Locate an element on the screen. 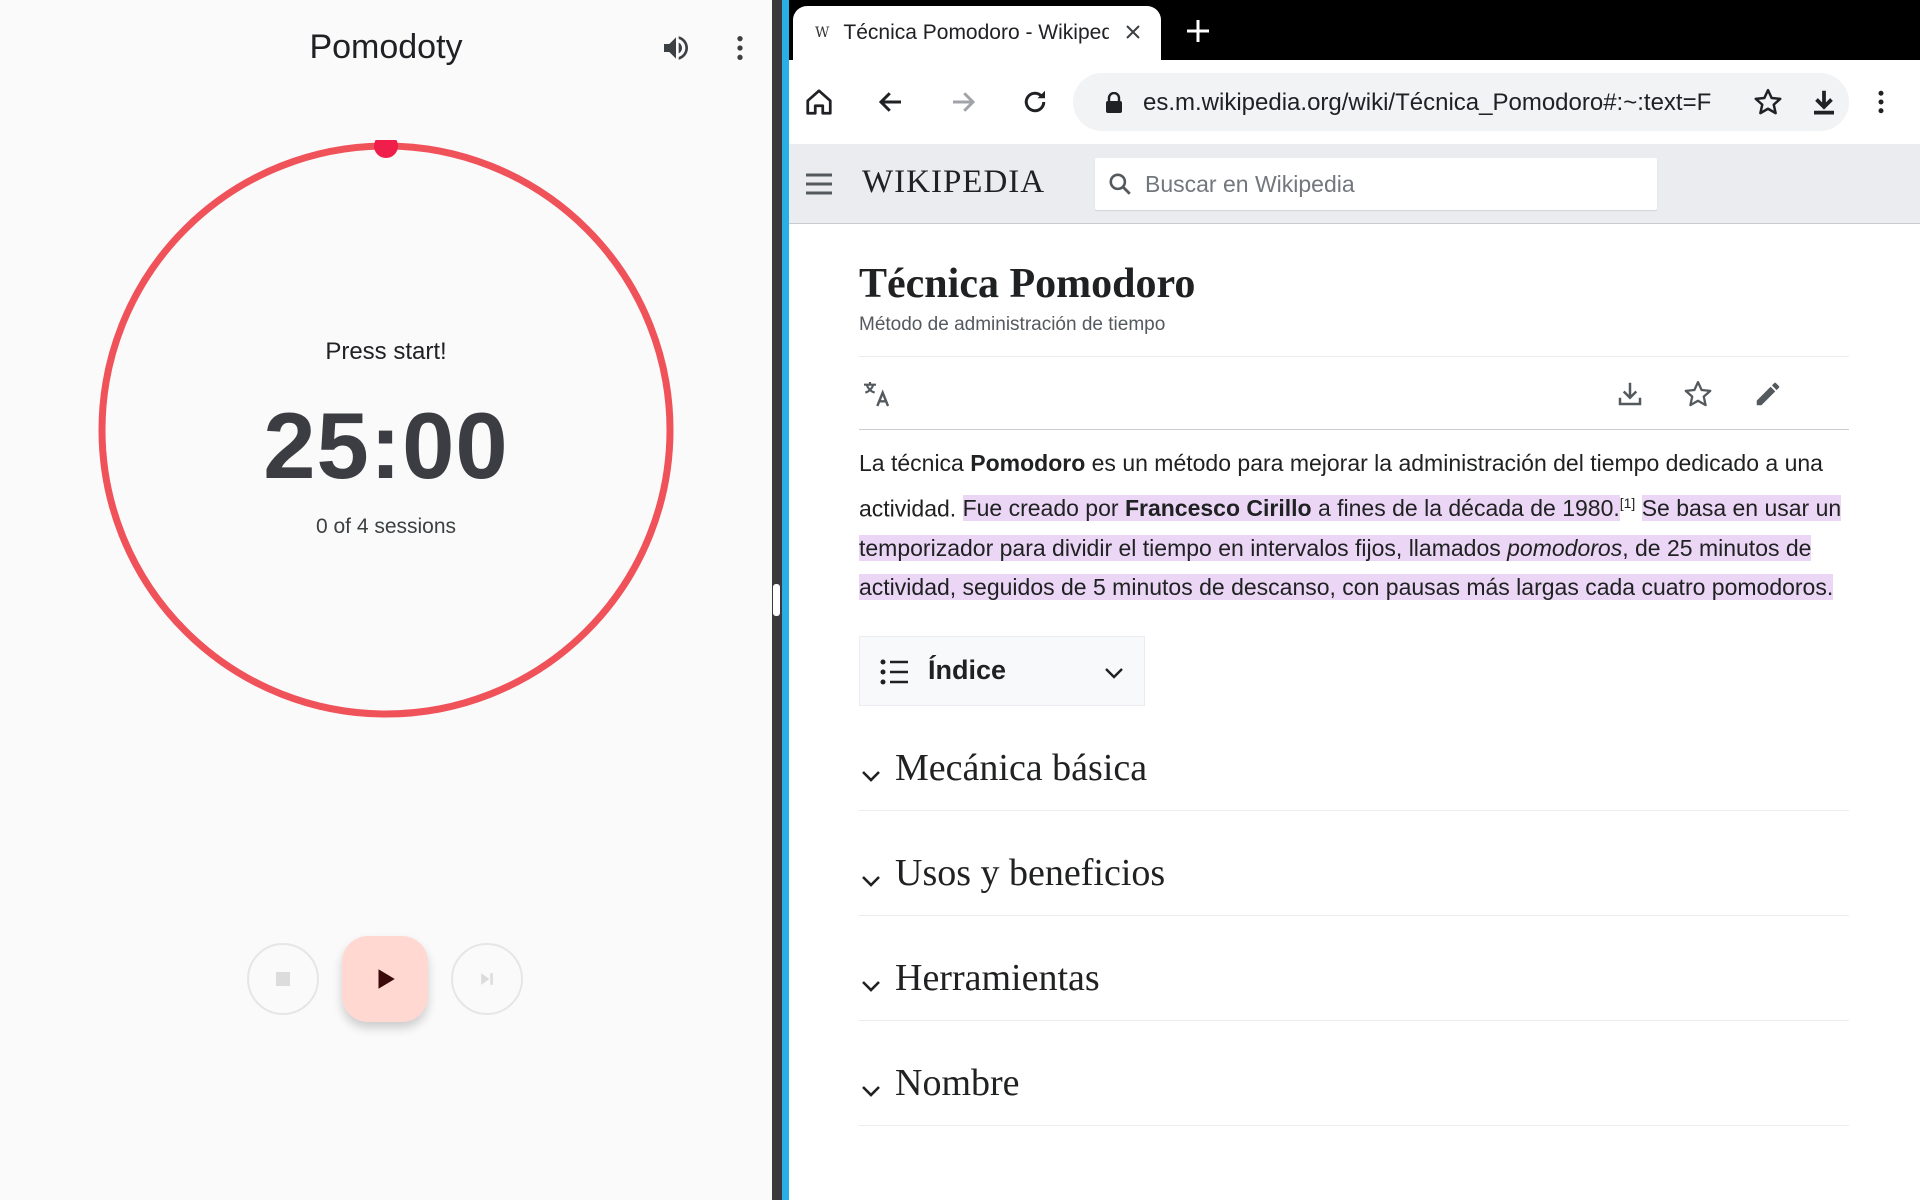 The width and height of the screenshot is (1920, 1200). search-placeholder: Buscar en Wikipedia is located at coordinates (1250, 184).